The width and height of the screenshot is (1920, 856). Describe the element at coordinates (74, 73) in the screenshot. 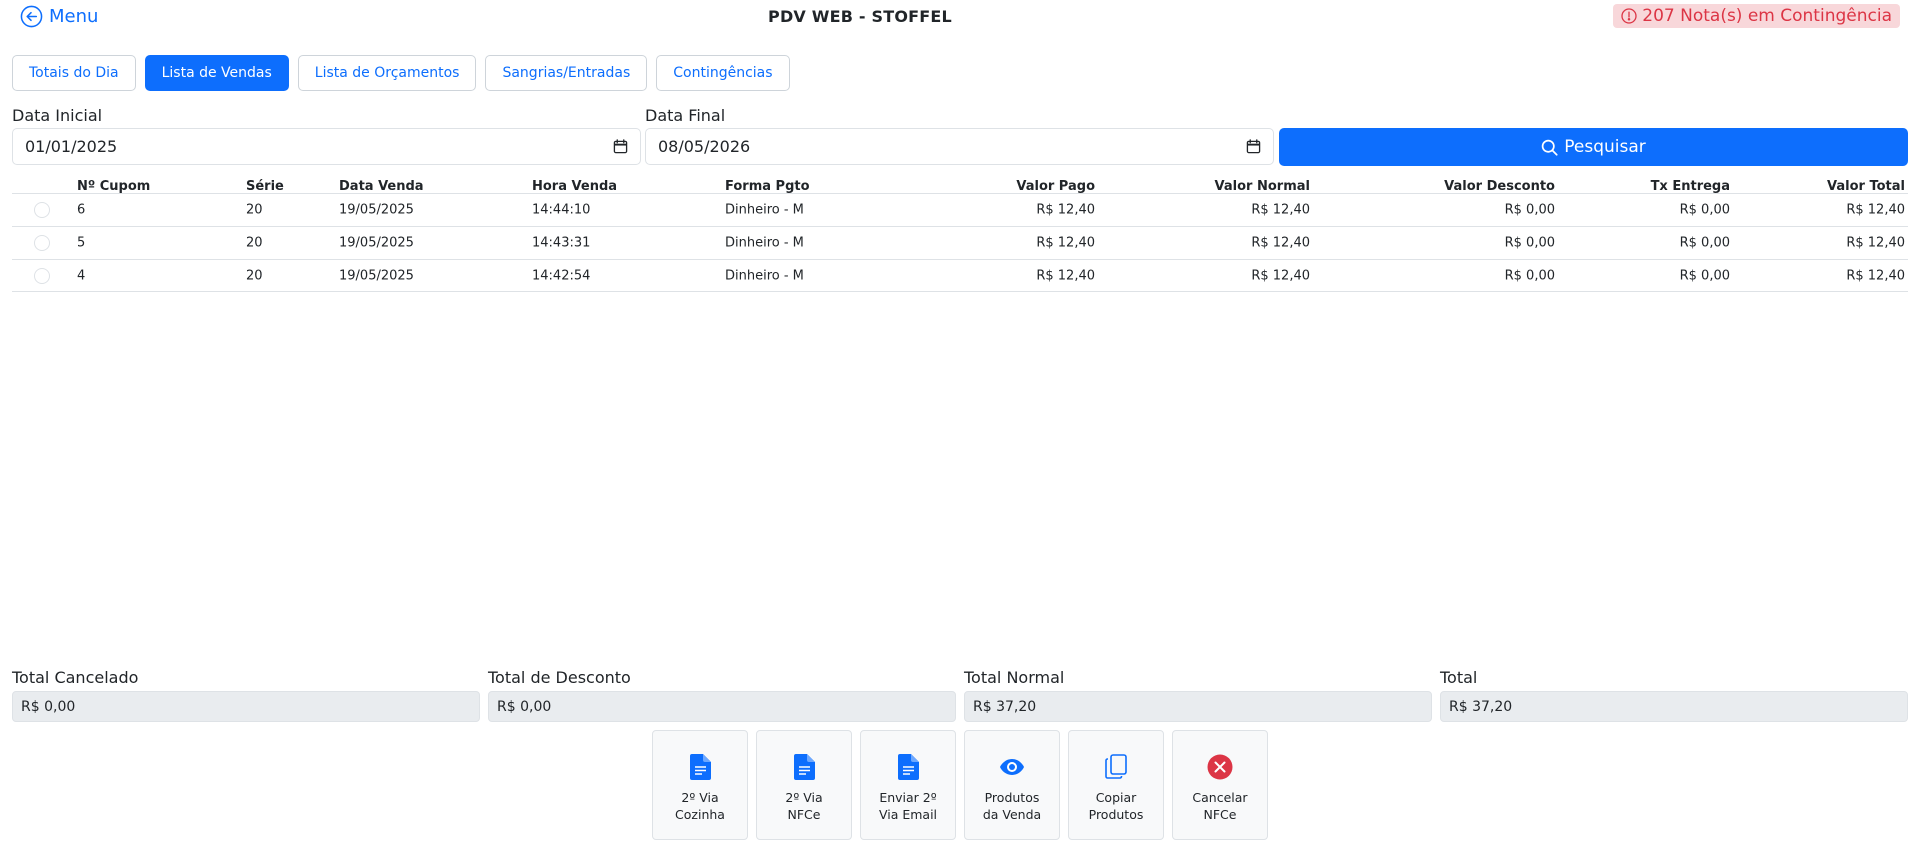

I see `tab-totais-do-dia: Totais do Dia` at that location.